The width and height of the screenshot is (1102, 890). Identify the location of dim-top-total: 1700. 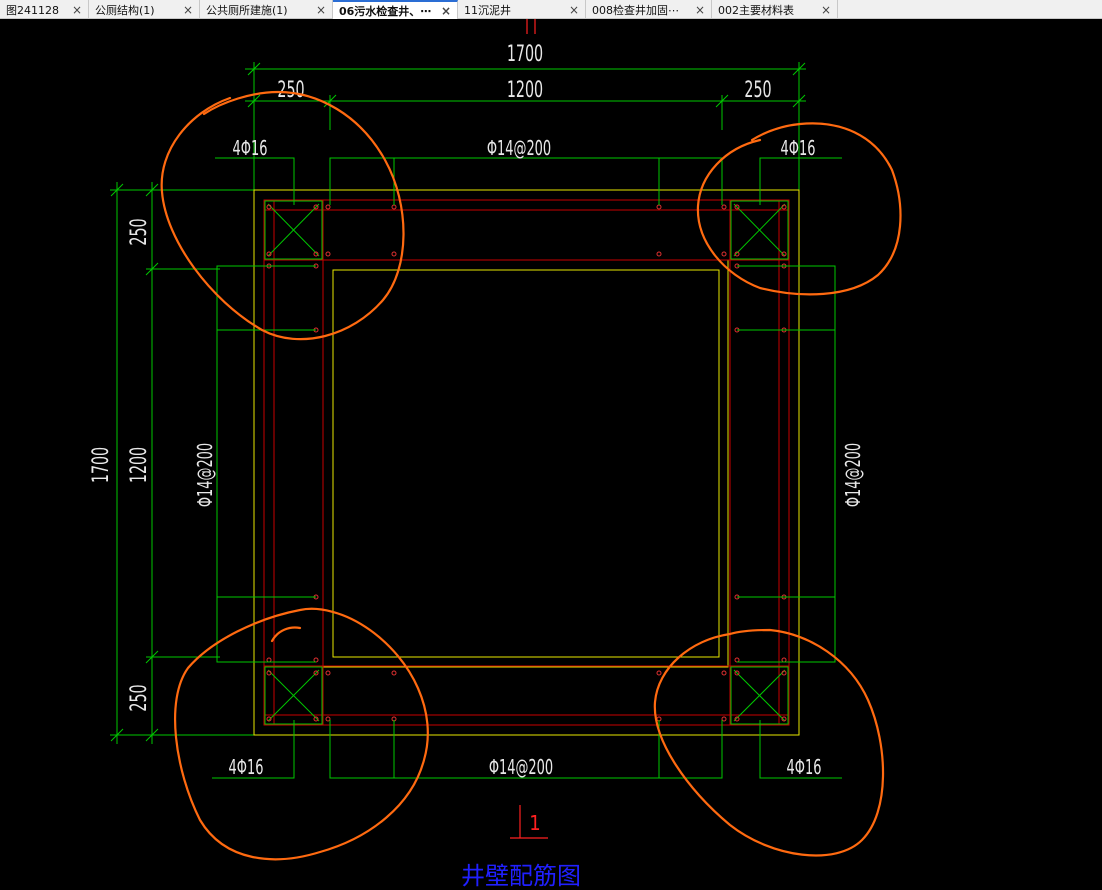
(525, 53).